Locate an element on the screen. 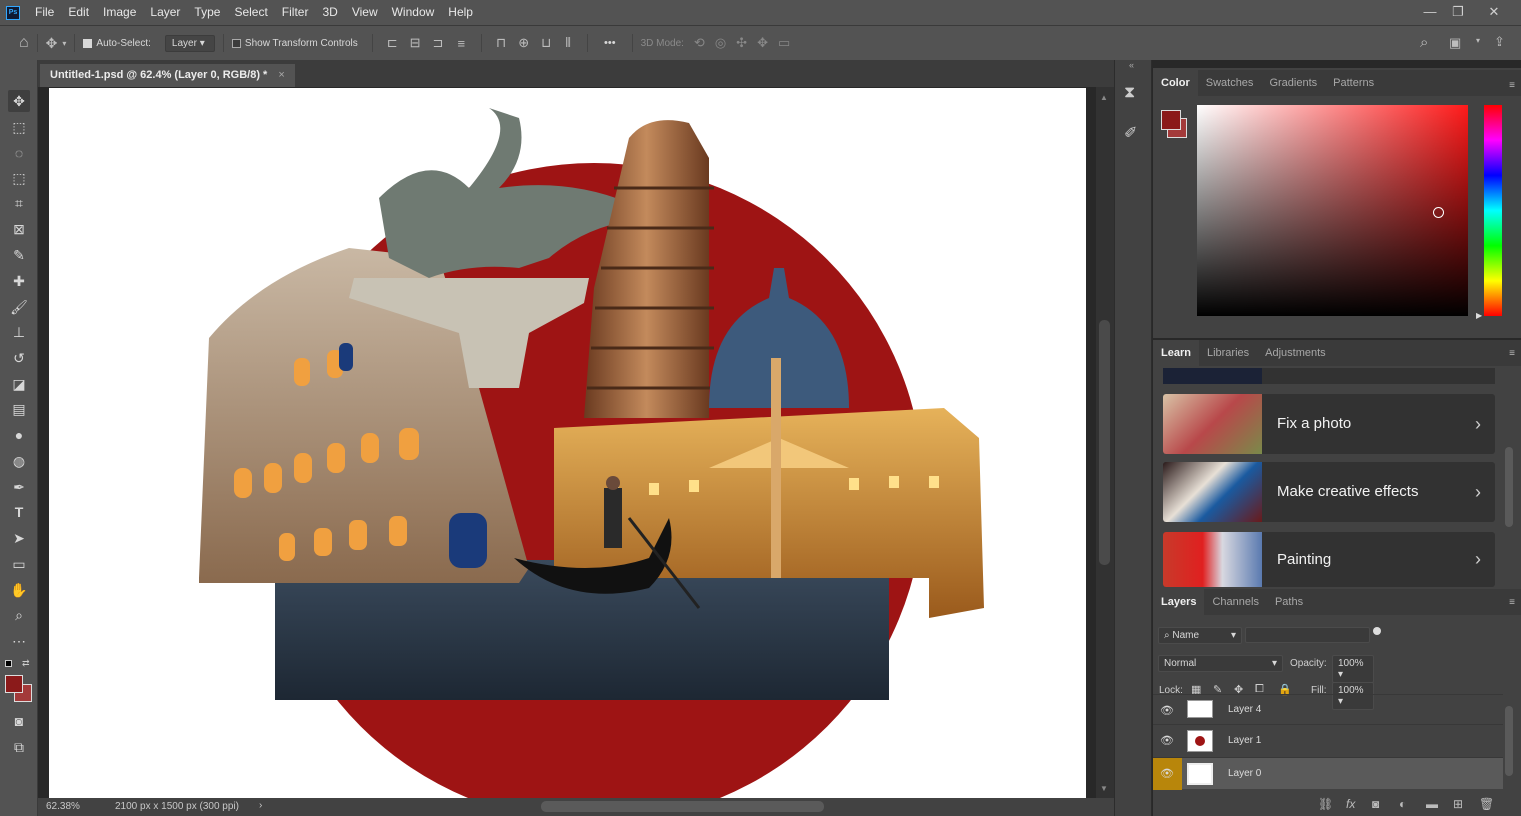 This screenshot has height=816, width=1521. scale-3d-icon: ▭ is located at coordinates (784, 43).